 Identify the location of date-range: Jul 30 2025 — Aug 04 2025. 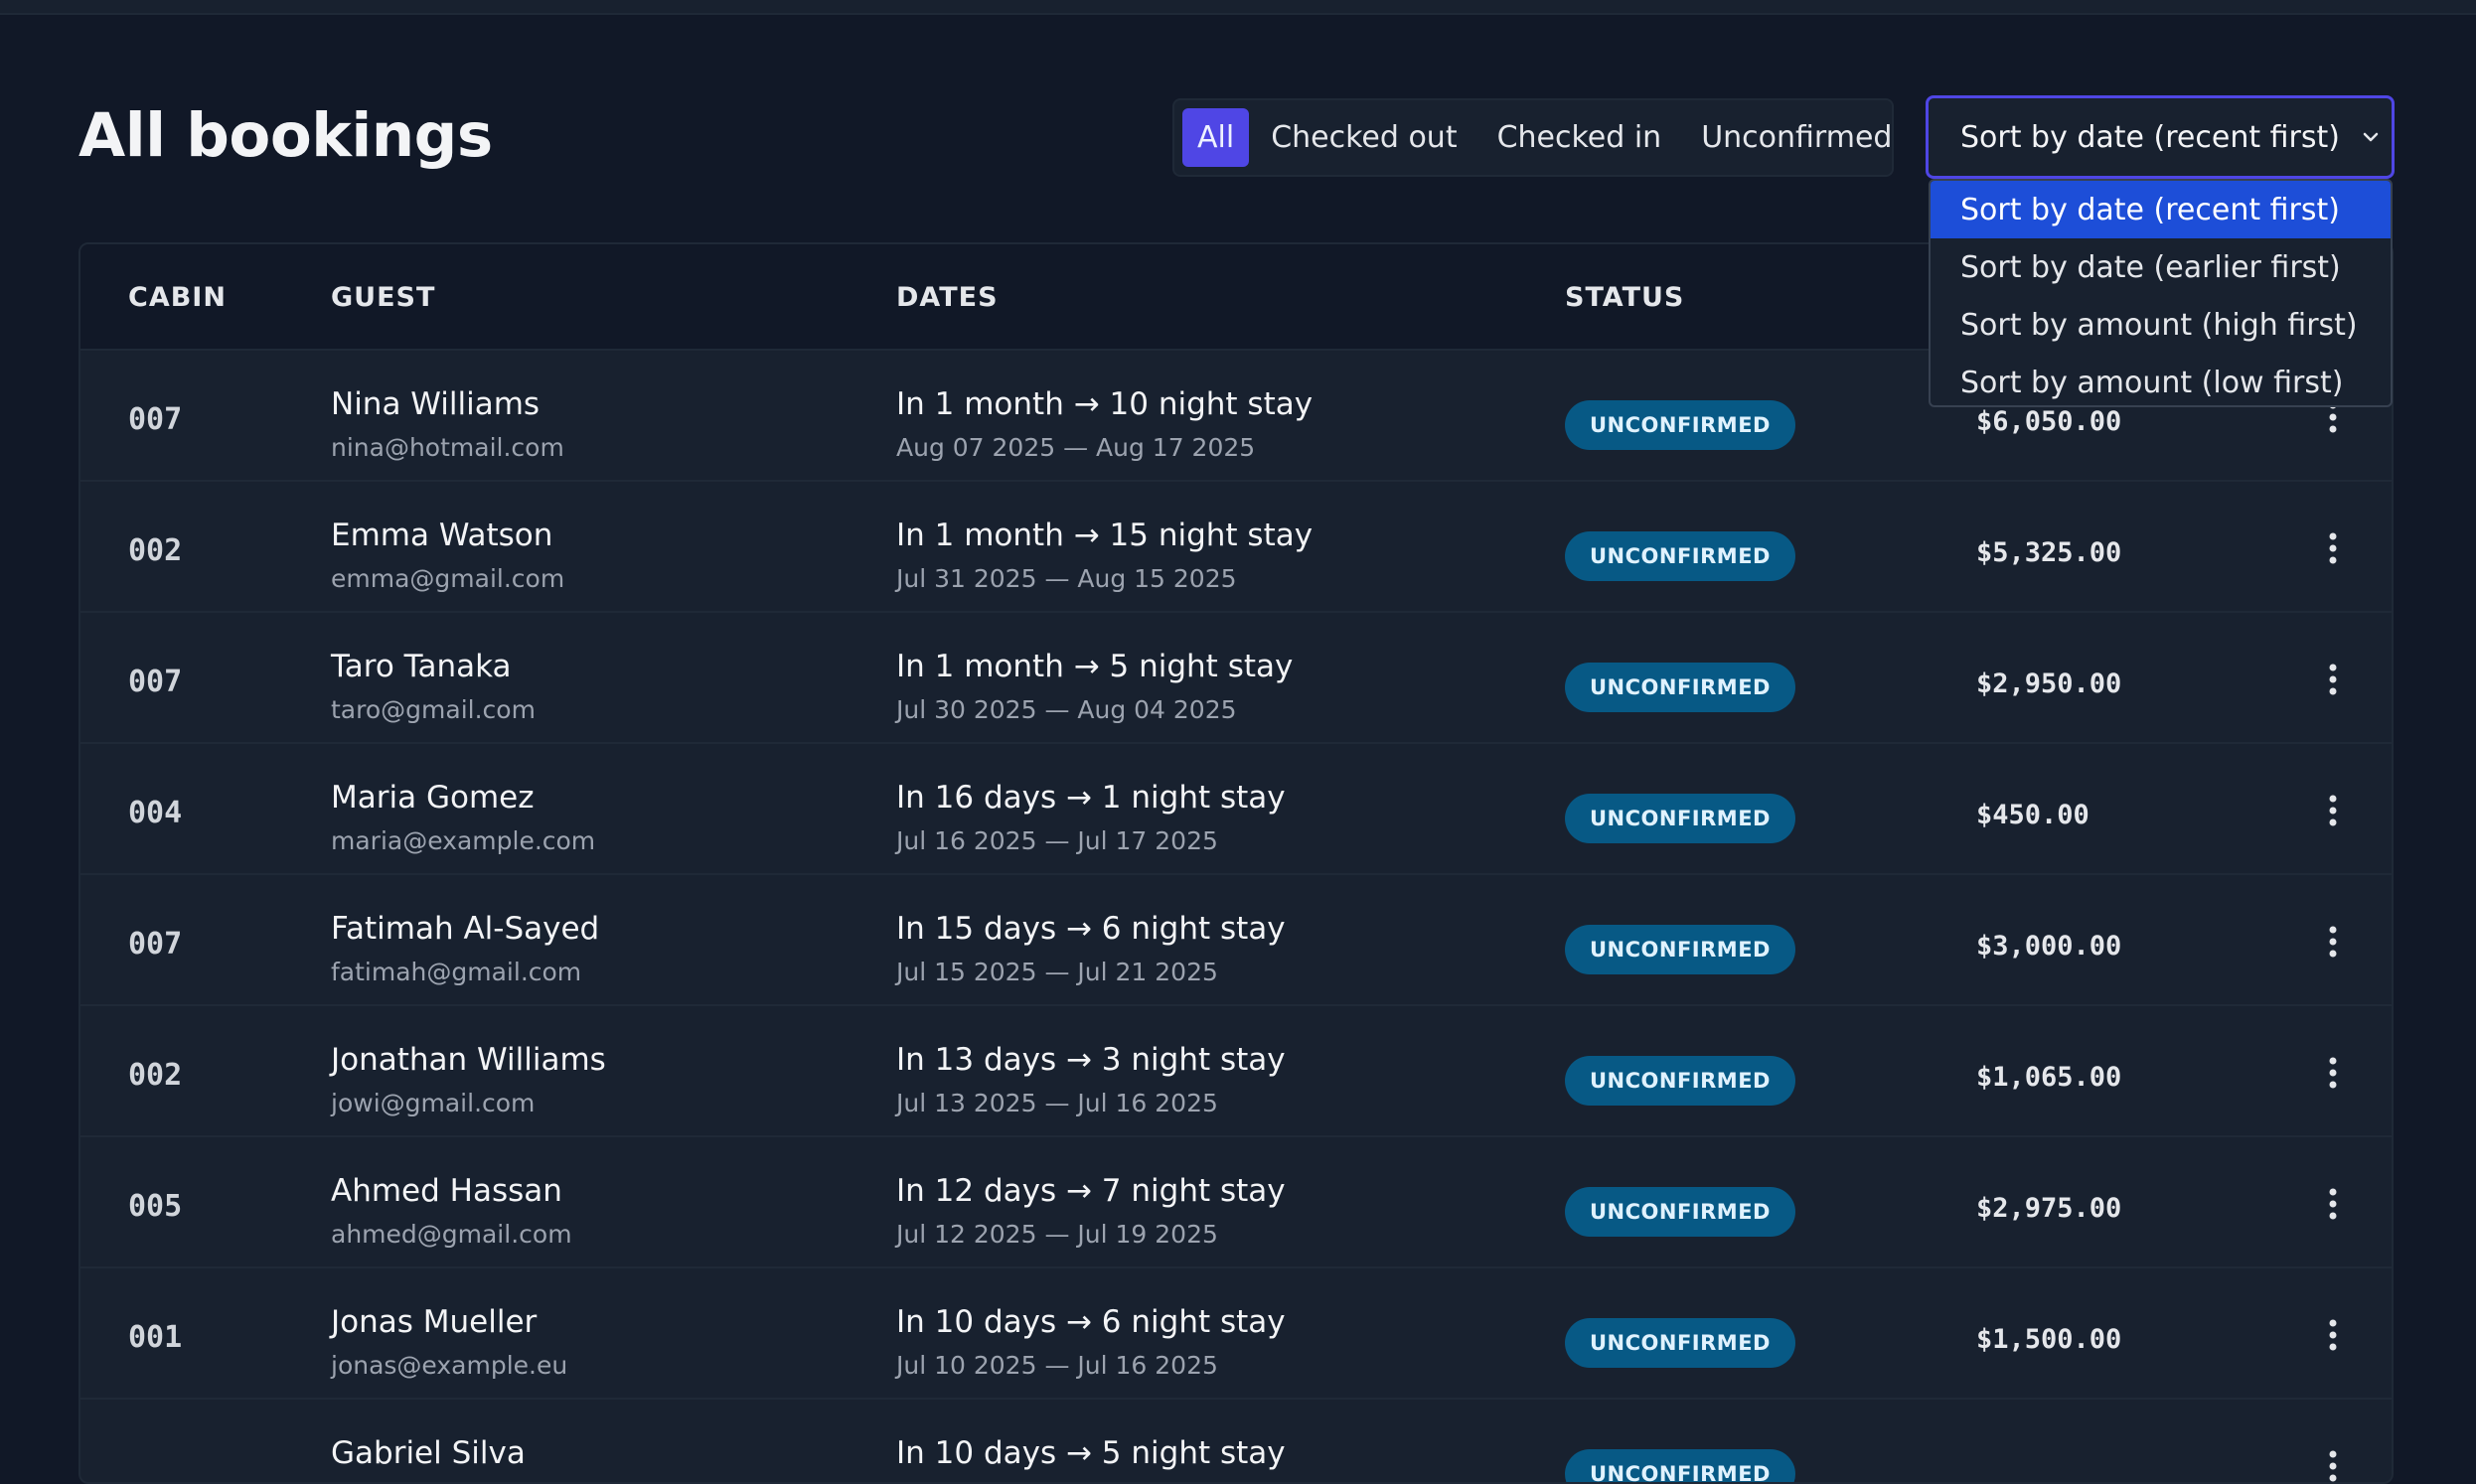
(1067, 709).